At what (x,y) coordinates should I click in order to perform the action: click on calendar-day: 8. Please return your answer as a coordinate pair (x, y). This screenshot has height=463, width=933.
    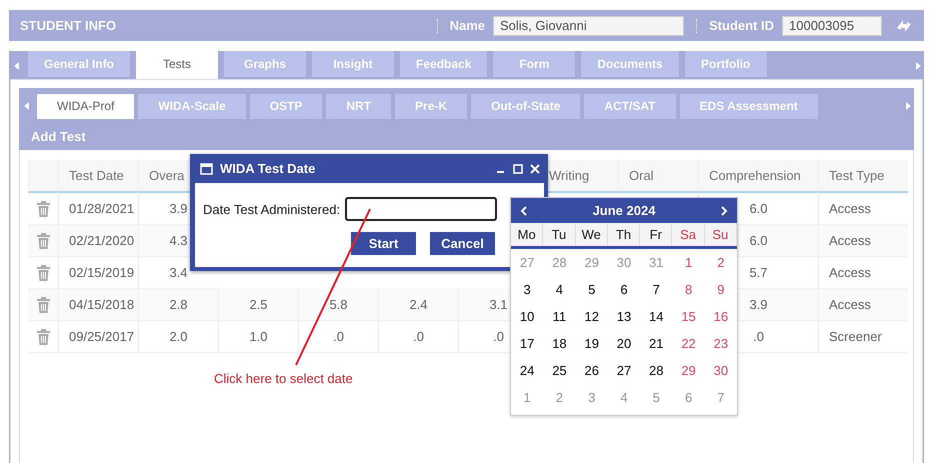
    Looking at the image, I should click on (688, 289).